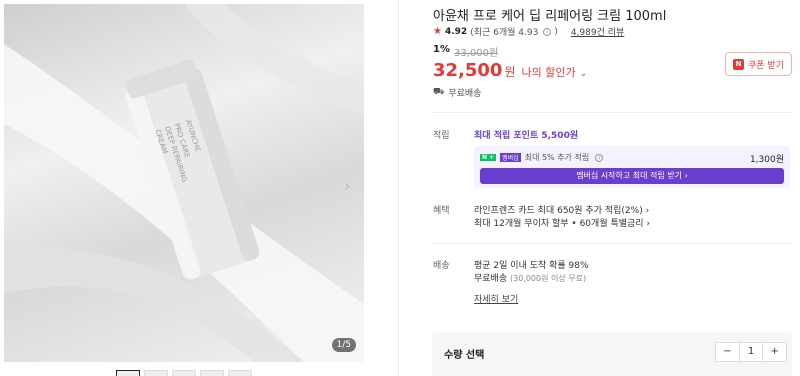 This screenshot has width=800, height=376. I want to click on my-price-dropdown: 나의 할인가, so click(549, 72).